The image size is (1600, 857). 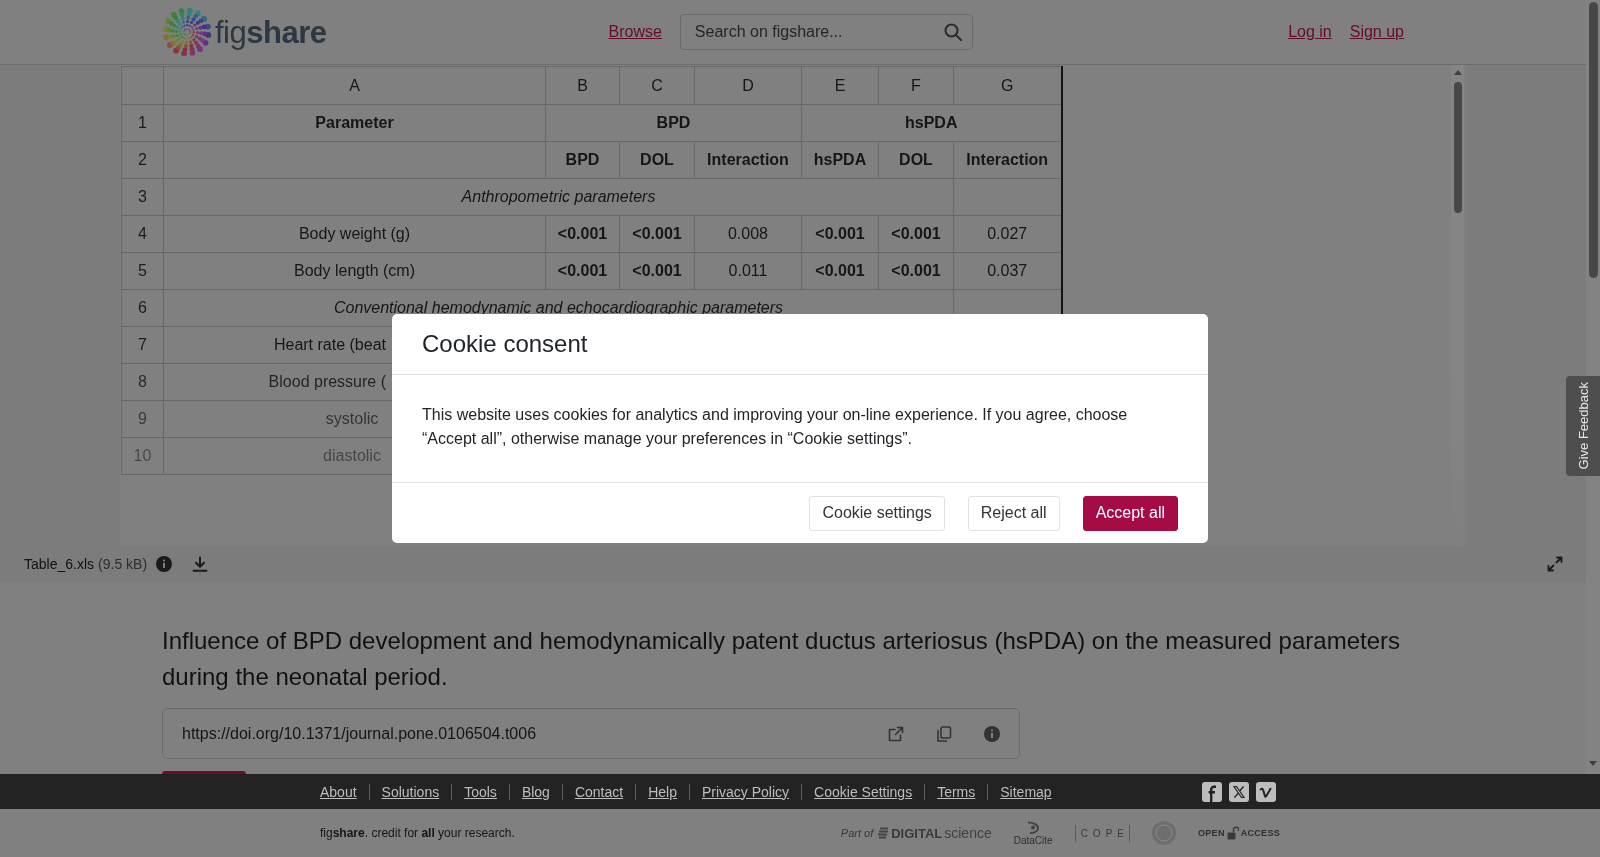 What do you see at coordinates (840, 160) in the screenshot?
I see `table-cell: hsPDA` at bounding box center [840, 160].